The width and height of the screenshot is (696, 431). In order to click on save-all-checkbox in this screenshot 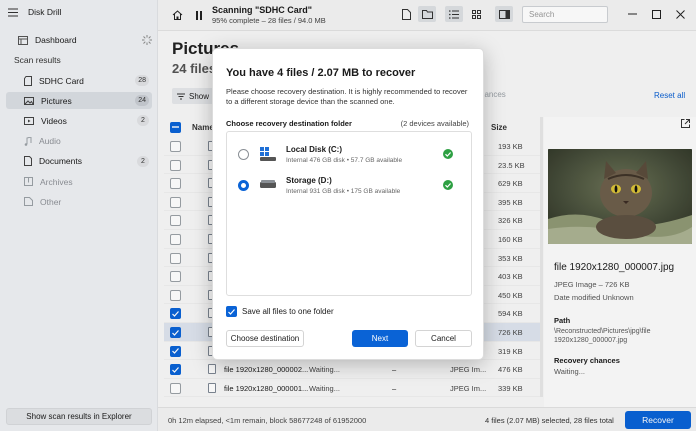, I will do `click(231, 311)`.